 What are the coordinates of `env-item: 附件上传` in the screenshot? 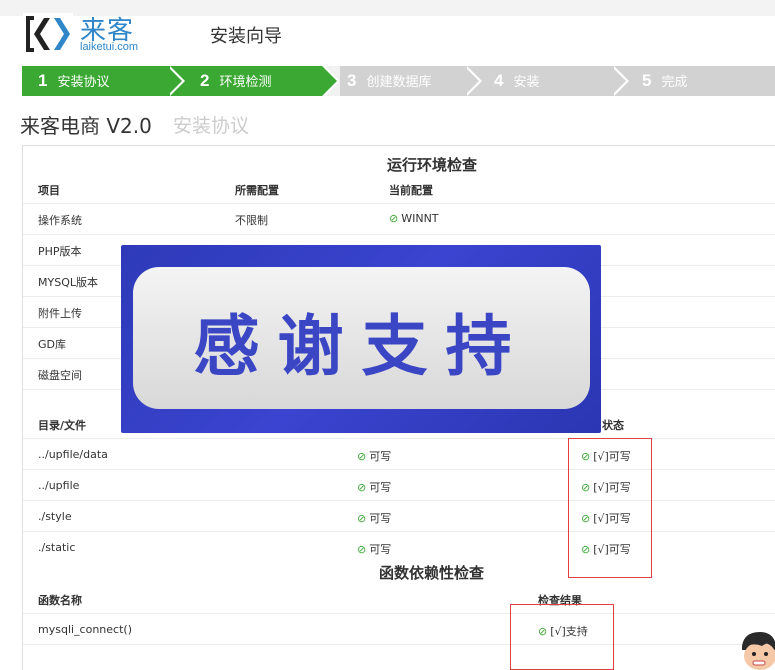 It's located at (60, 313).